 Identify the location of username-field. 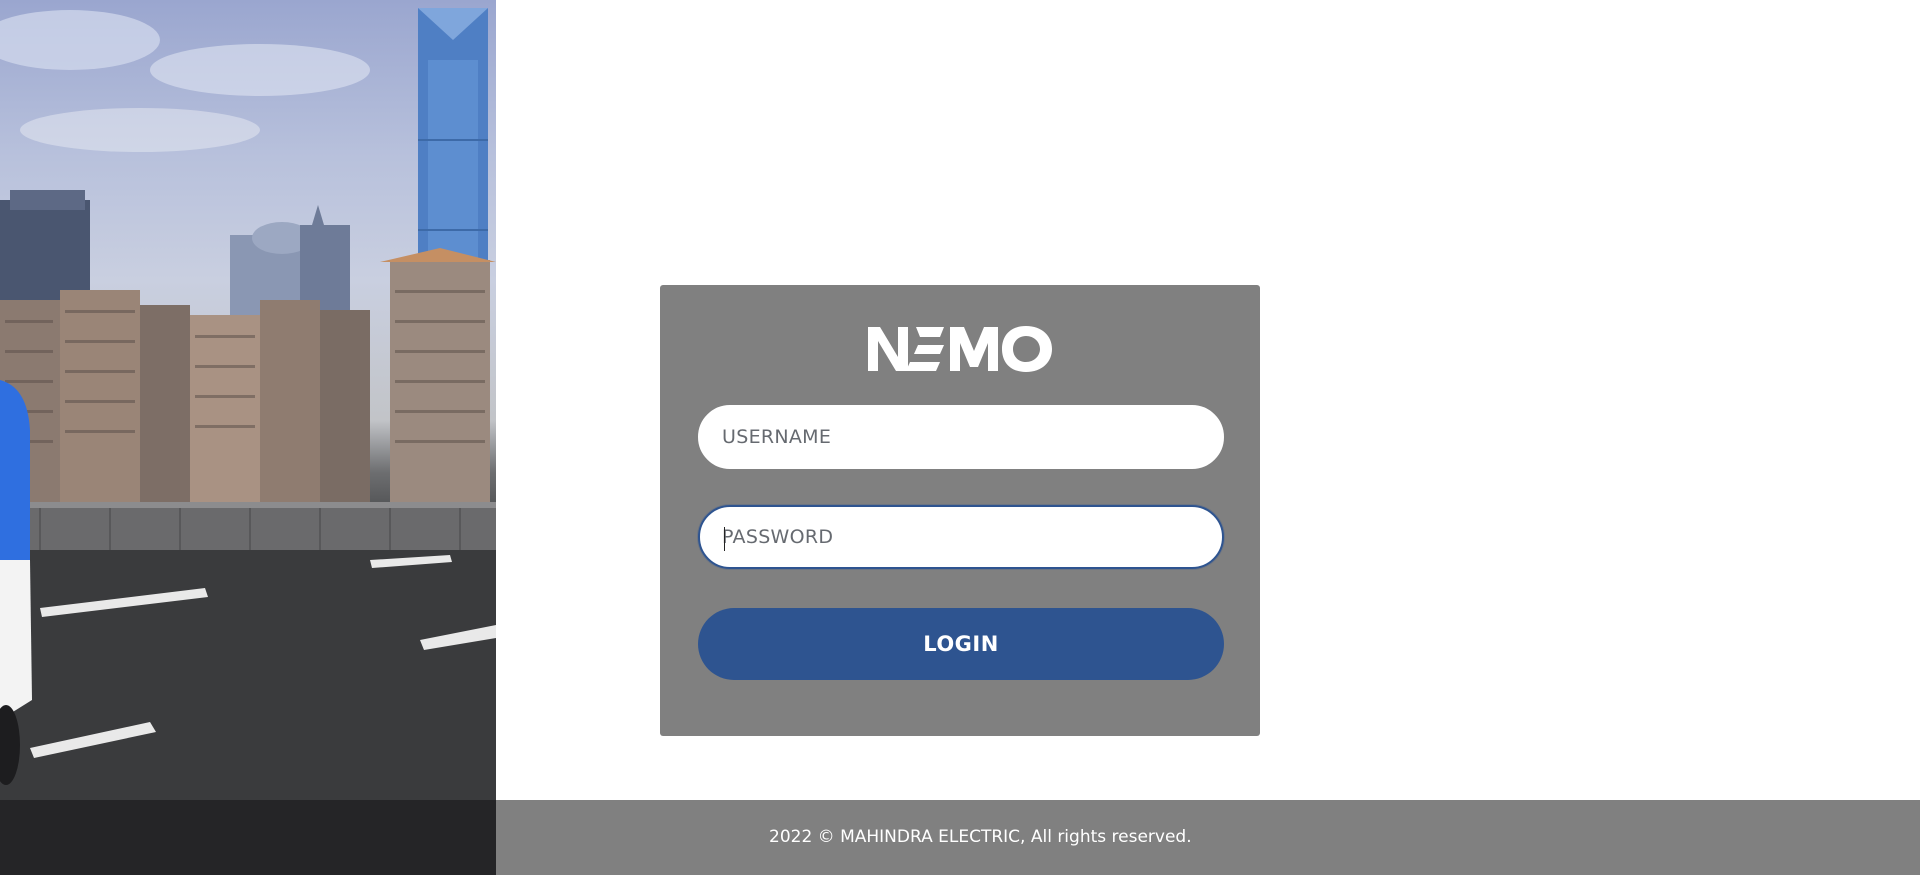
(961, 437).